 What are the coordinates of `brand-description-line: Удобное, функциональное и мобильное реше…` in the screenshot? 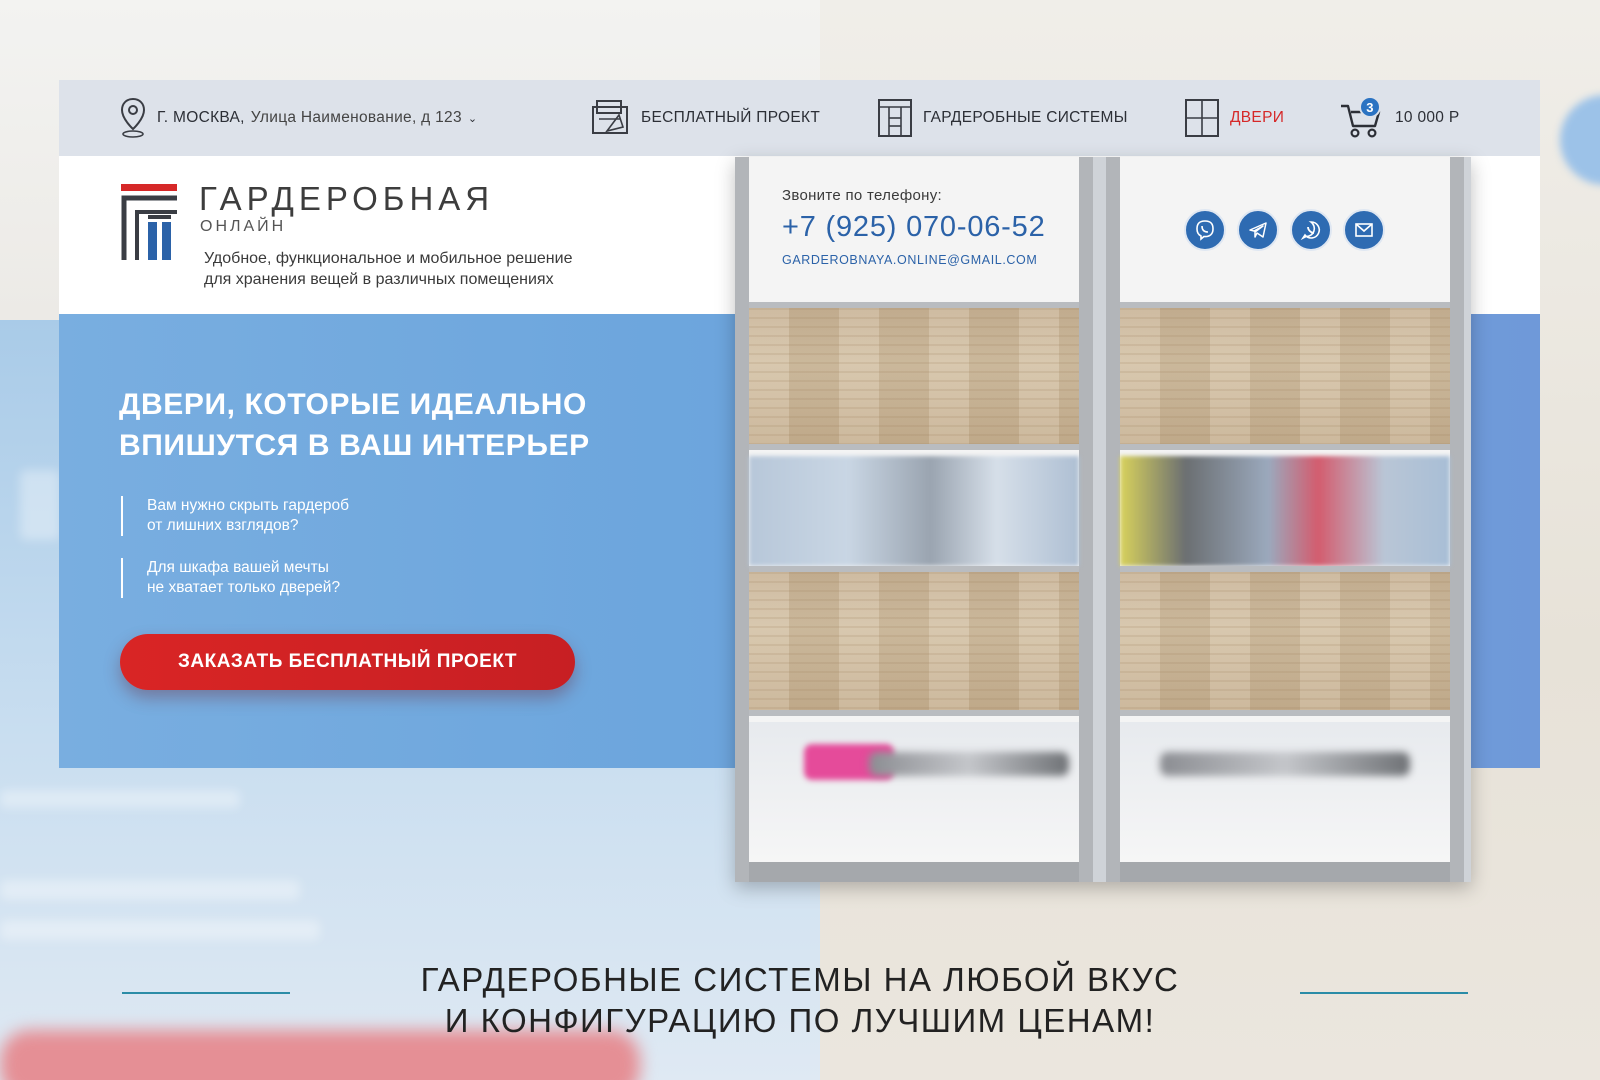 It's located at (388, 258).